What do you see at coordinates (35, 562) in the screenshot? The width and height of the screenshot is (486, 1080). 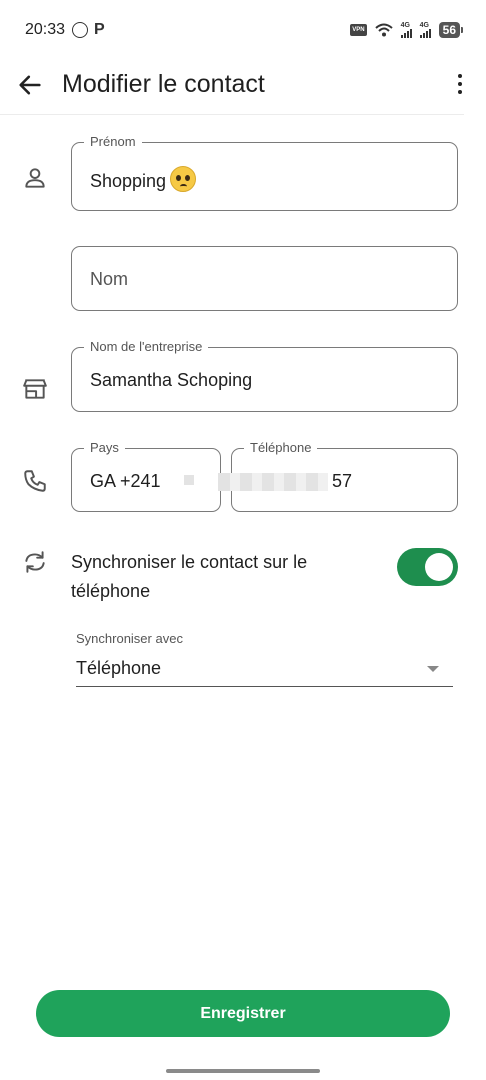 I see `sync-icon` at bounding box center [35, 562].